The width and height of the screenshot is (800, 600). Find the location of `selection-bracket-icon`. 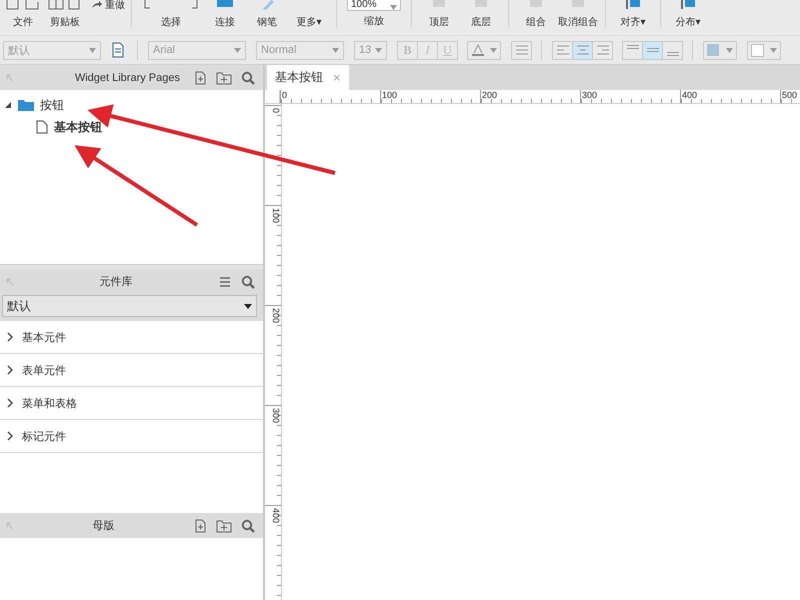

selection-bracket-icon is located at coordinates (171, 5).